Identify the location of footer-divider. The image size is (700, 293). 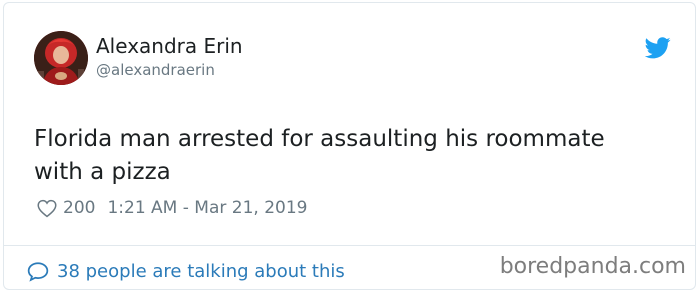
(349, 245).